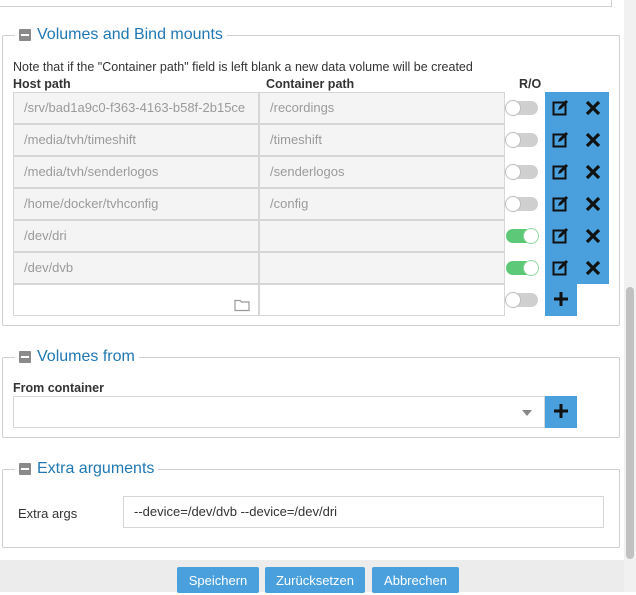  I want to click on scrollbar, so click(630, 296).